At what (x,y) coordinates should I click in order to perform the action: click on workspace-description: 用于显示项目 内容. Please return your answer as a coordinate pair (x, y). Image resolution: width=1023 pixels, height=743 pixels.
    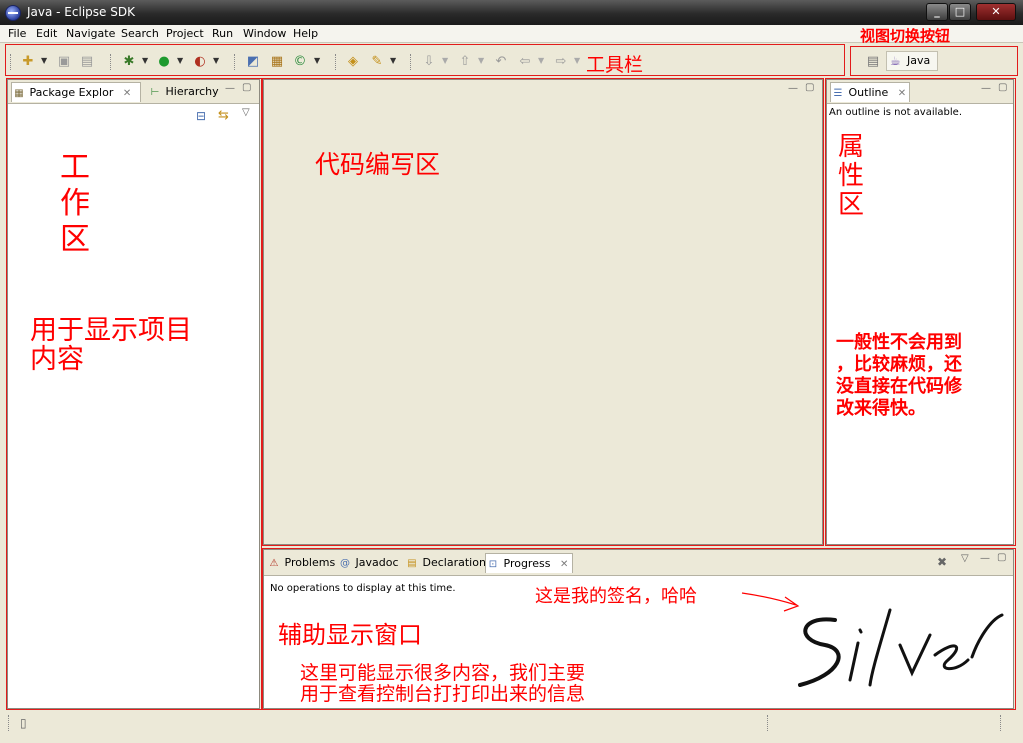
    Looking at the image, I should click on (111, 345).